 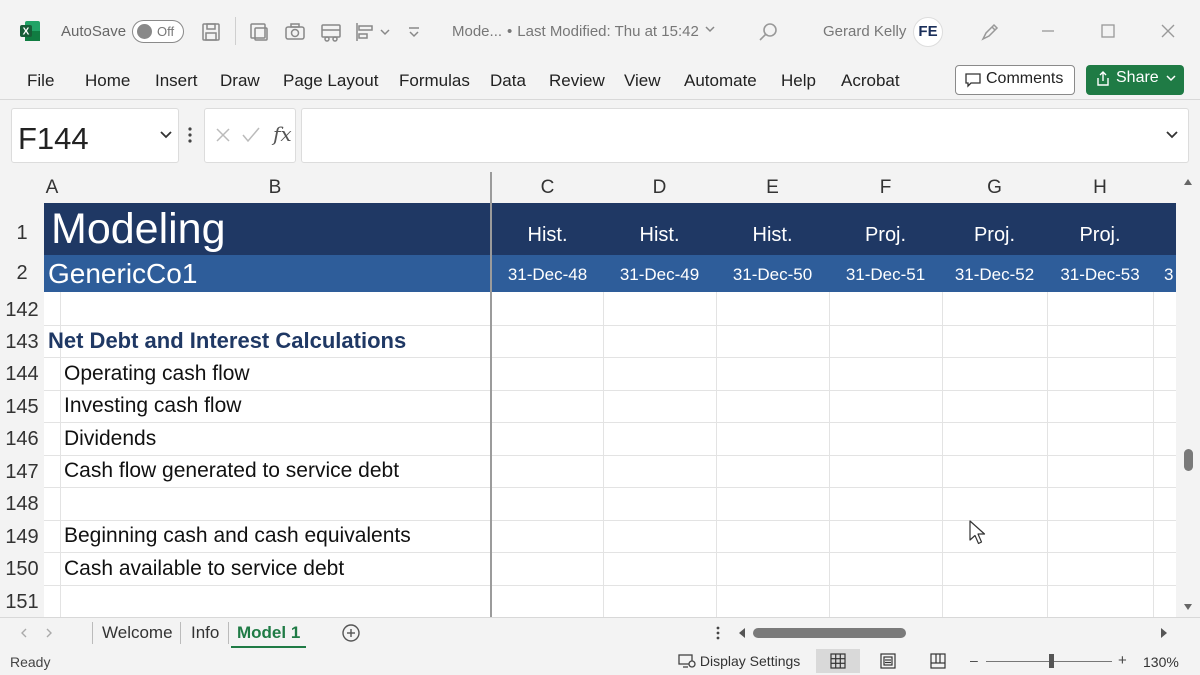 What do you see at coordinates (205, 633) in the screenshot?
I see `sheet-tab-info: Info` at bounding box center [205, 633].